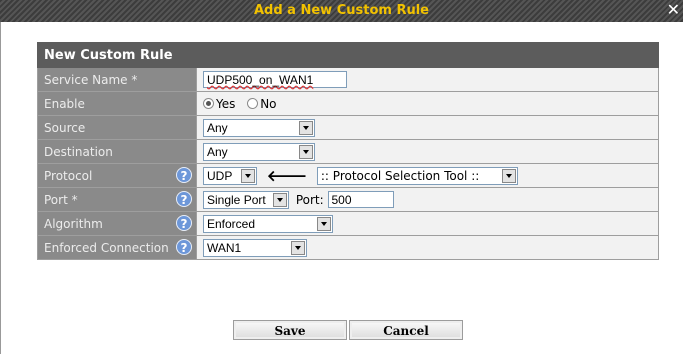 The image size is (683, 354). Describe the element at coordinates (348, 247) in the screenshot. I see `enforced-connection-row: Enforced Connection ? WAN1` at that location.